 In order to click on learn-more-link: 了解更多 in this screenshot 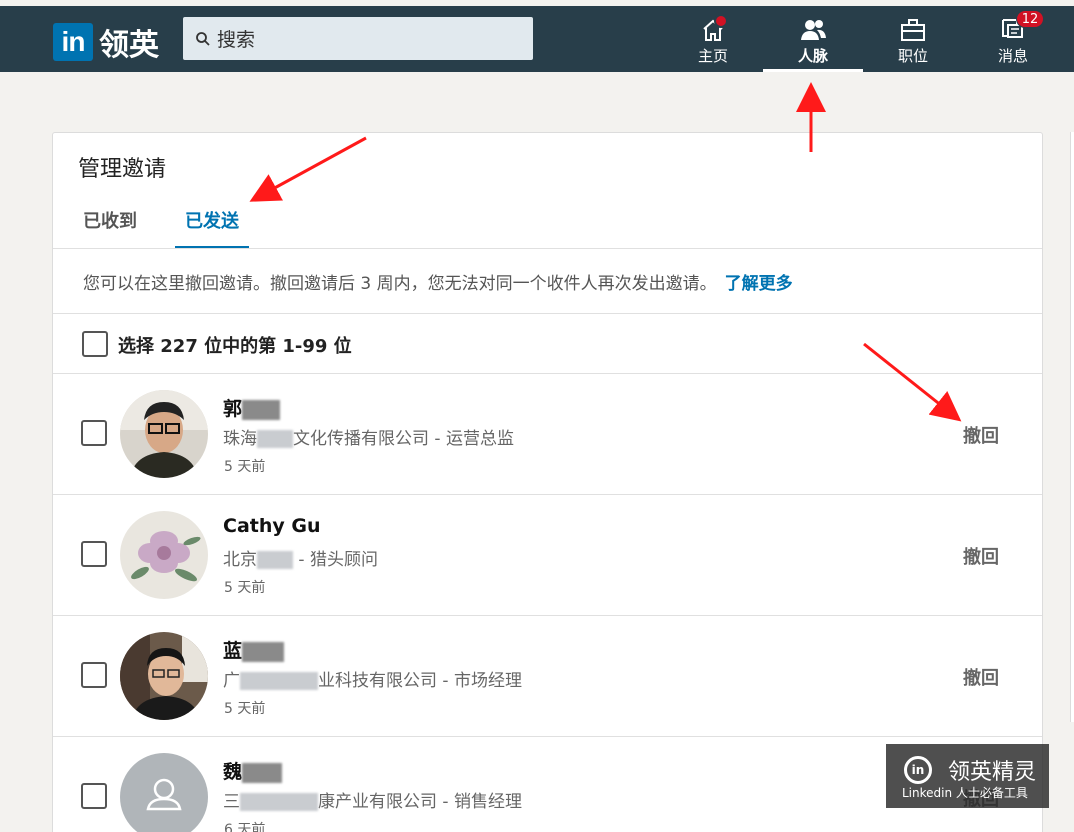, I will do `click(759, 284)`.